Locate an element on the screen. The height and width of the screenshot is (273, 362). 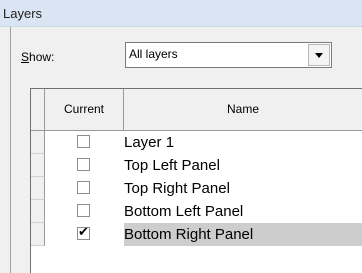
show-label: Show: is located at coordinates (37, 57).